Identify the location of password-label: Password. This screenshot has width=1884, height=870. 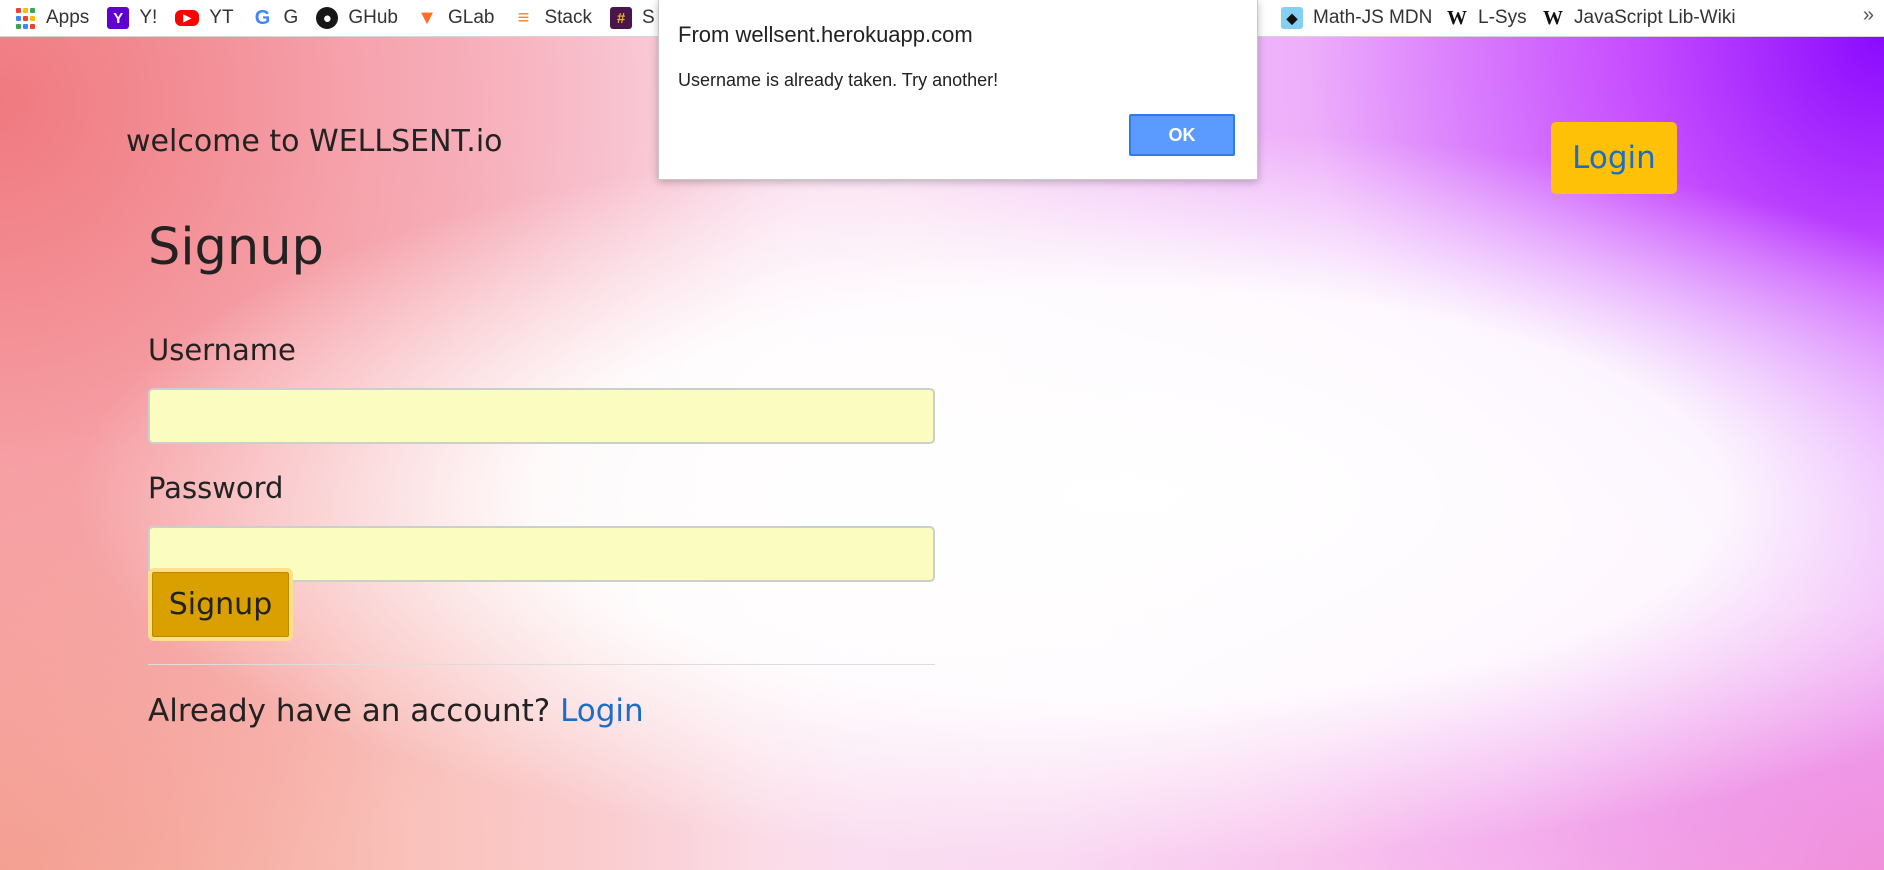
(216, 488).